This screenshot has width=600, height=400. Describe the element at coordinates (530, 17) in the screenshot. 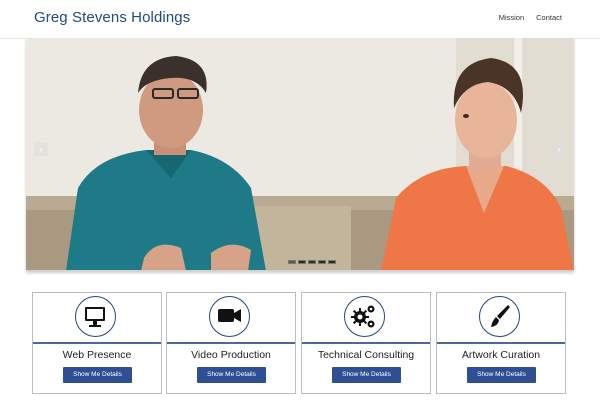

I see `main-nav: Mission Contact` at that location.